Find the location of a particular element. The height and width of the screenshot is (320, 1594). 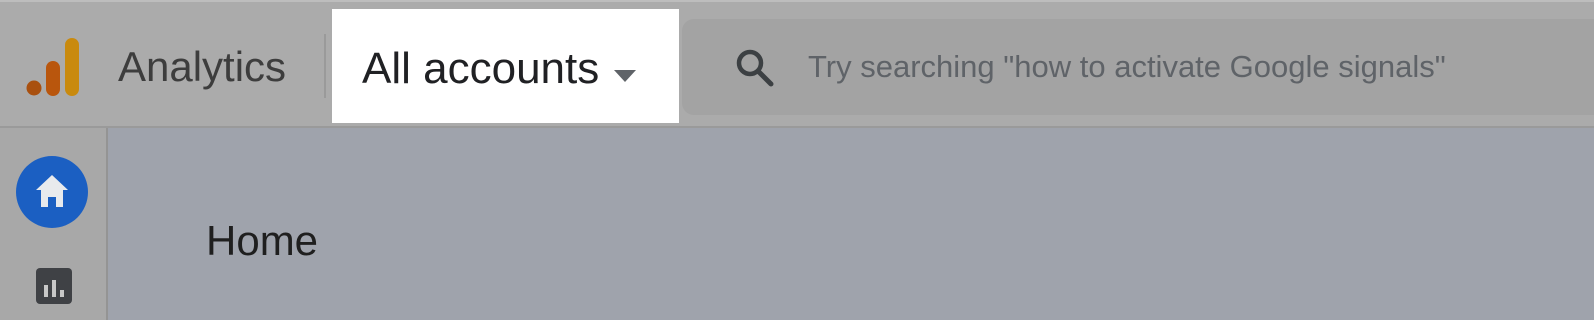

page-title: Home is located at coordinates (262, 240).